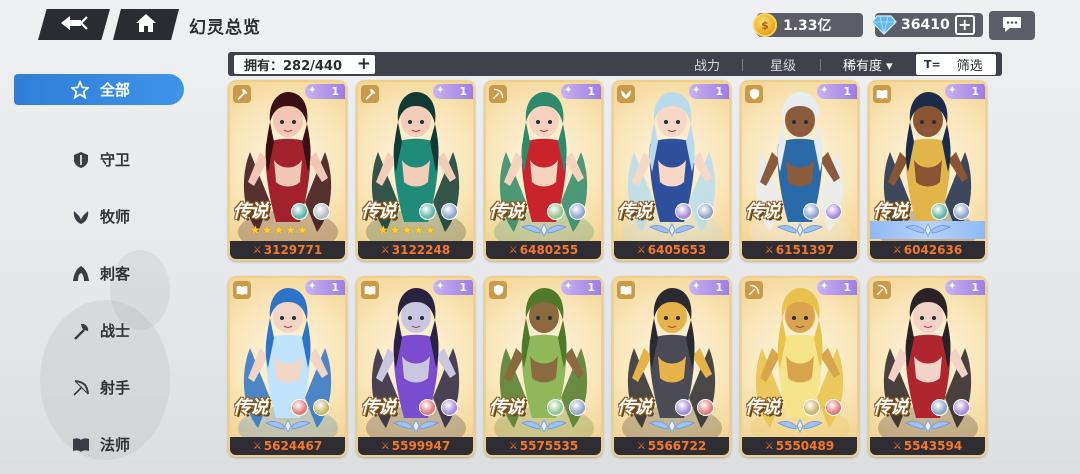 The width and height of the screenshot is (1080, 474). Describe the element at coordinates (415, 250) in the screenshot. I see `combat-power: ⚔ 3122248` at that location.